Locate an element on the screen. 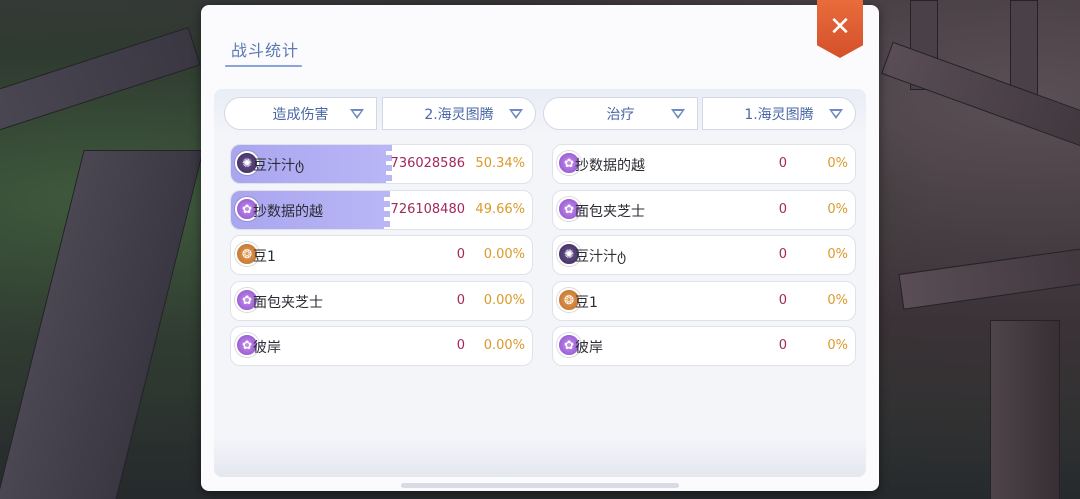 The height and width of the screenshot is (499, 1080). stat-row: ✿ 抄数据的越 726108480 49.66% is located at coordinates (381, 209).